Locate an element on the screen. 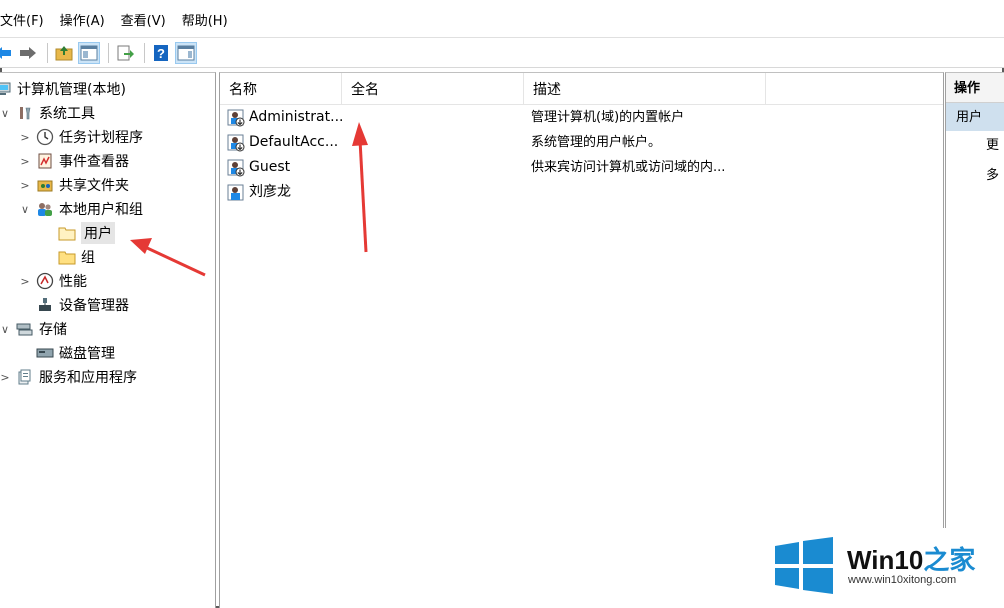 The height and width of the screenshot is (608, 1004). tree-item-device-manager: 设备管理器 is located at coordinates (82, 305).